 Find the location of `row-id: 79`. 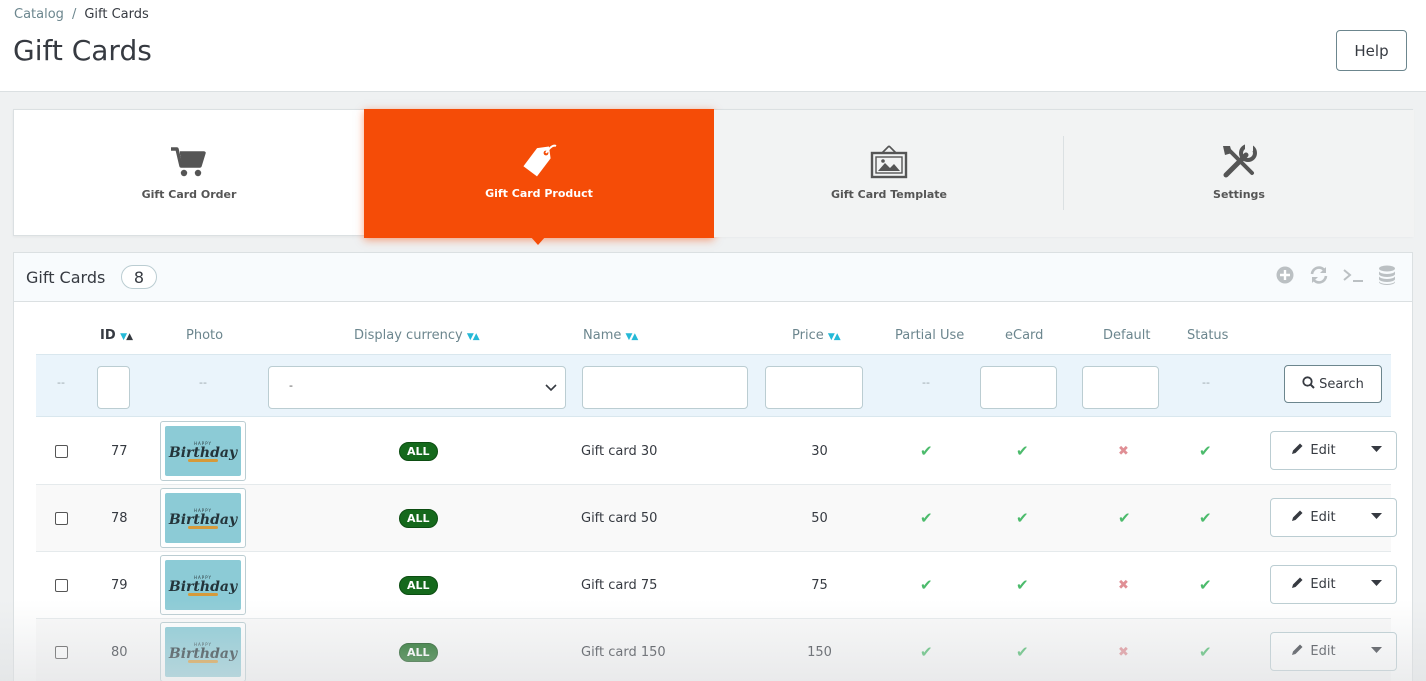

row-id: 79 is located at coordinates (119, 585).